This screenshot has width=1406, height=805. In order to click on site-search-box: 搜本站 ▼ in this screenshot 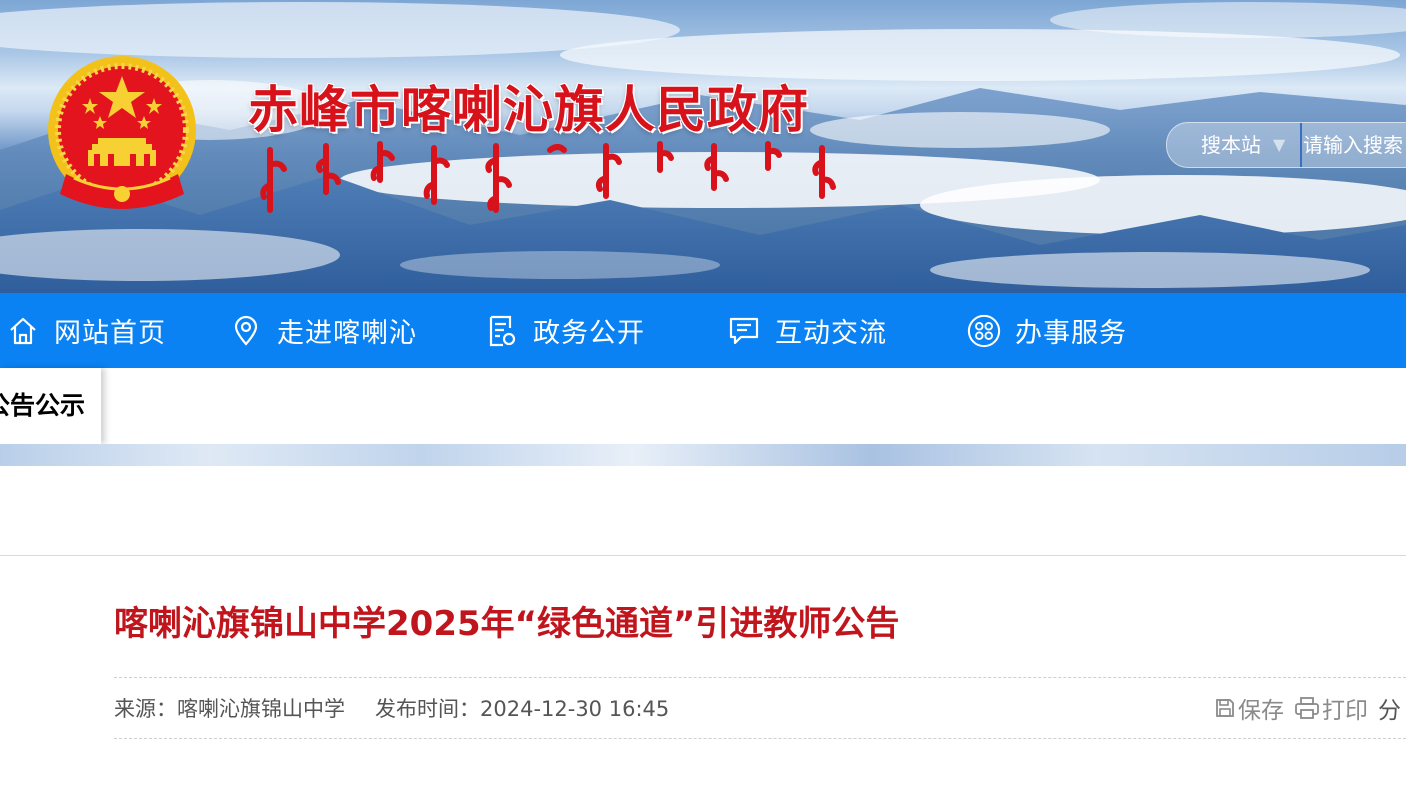, I will do `click(1286, 145)`.